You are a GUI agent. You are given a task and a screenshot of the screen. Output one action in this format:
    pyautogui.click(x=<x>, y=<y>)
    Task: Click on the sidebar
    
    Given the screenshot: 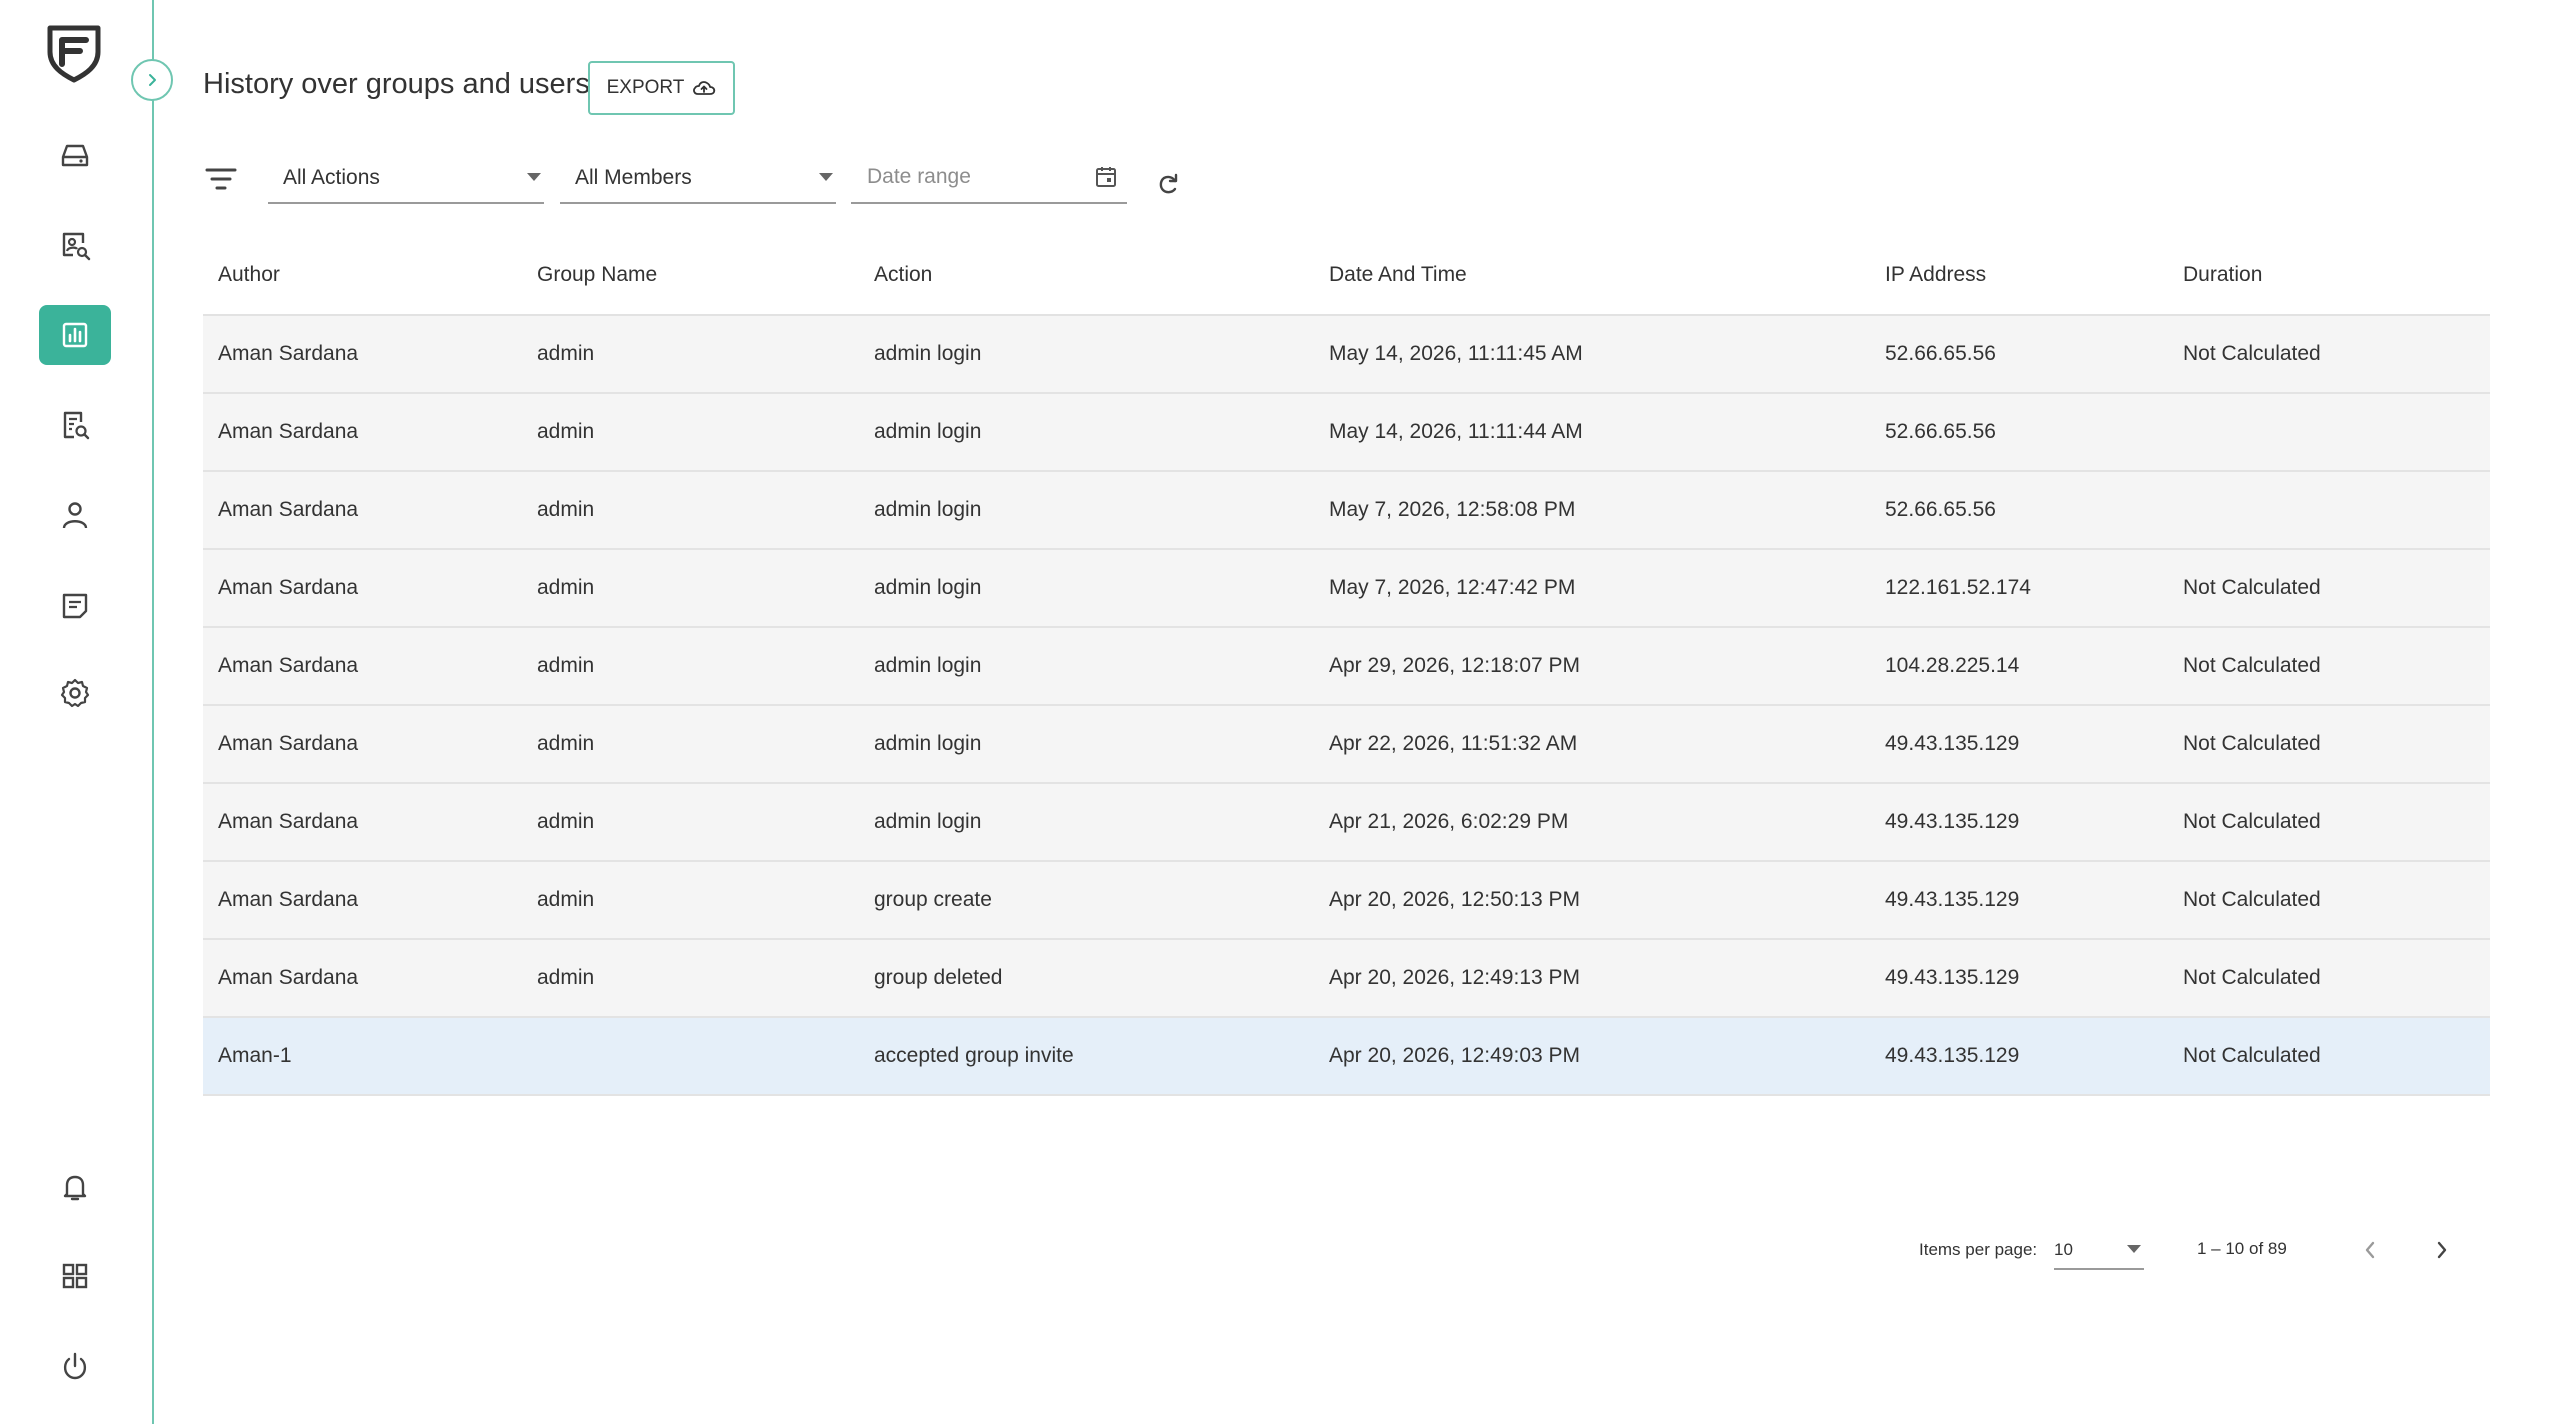 What is the action you would take?
    pyautogui.click(x=77, y=712)
    